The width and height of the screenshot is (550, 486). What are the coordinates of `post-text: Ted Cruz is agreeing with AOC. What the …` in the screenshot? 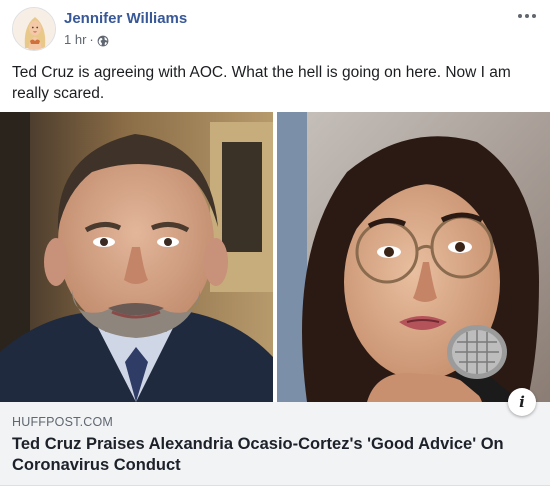 It's located at (261, 83).